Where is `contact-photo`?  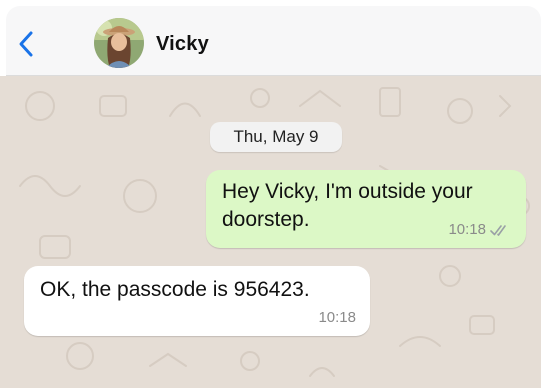 contact-photo is located at coordinates (119, 43).